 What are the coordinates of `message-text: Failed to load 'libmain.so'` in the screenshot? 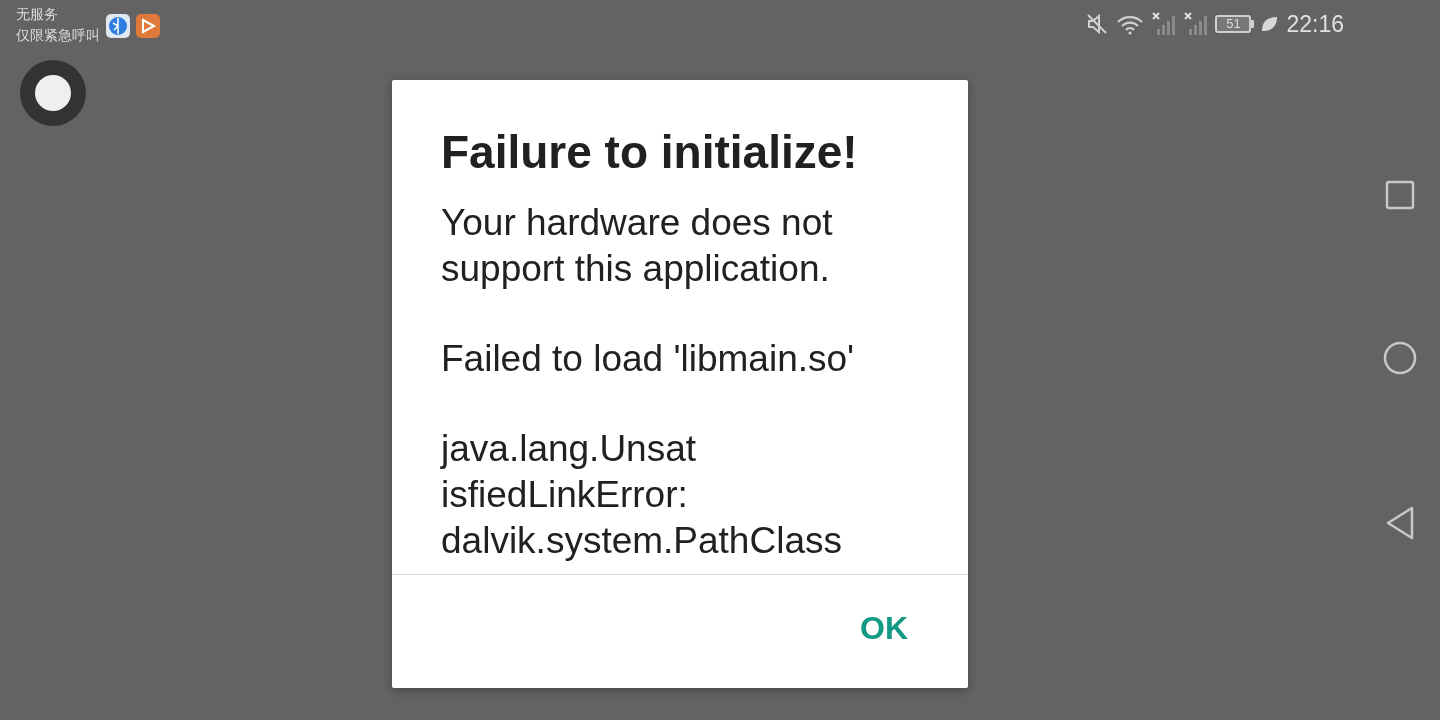 It's located at (648, 359).